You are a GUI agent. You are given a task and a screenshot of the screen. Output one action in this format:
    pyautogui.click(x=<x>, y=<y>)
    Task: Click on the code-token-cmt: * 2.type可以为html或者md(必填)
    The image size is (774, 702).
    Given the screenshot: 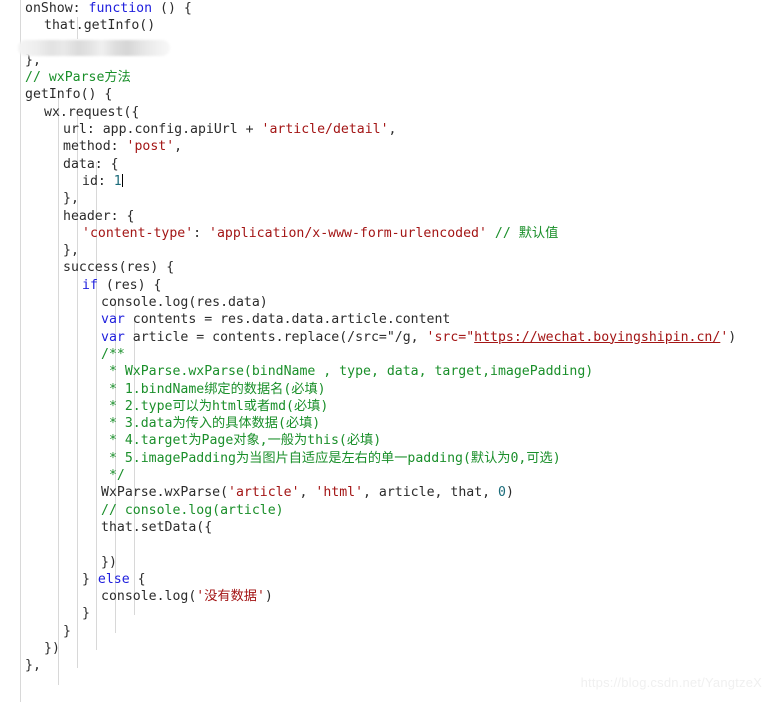 What is the action you would take?
    pyautogui.click(x=215, y=406)
    